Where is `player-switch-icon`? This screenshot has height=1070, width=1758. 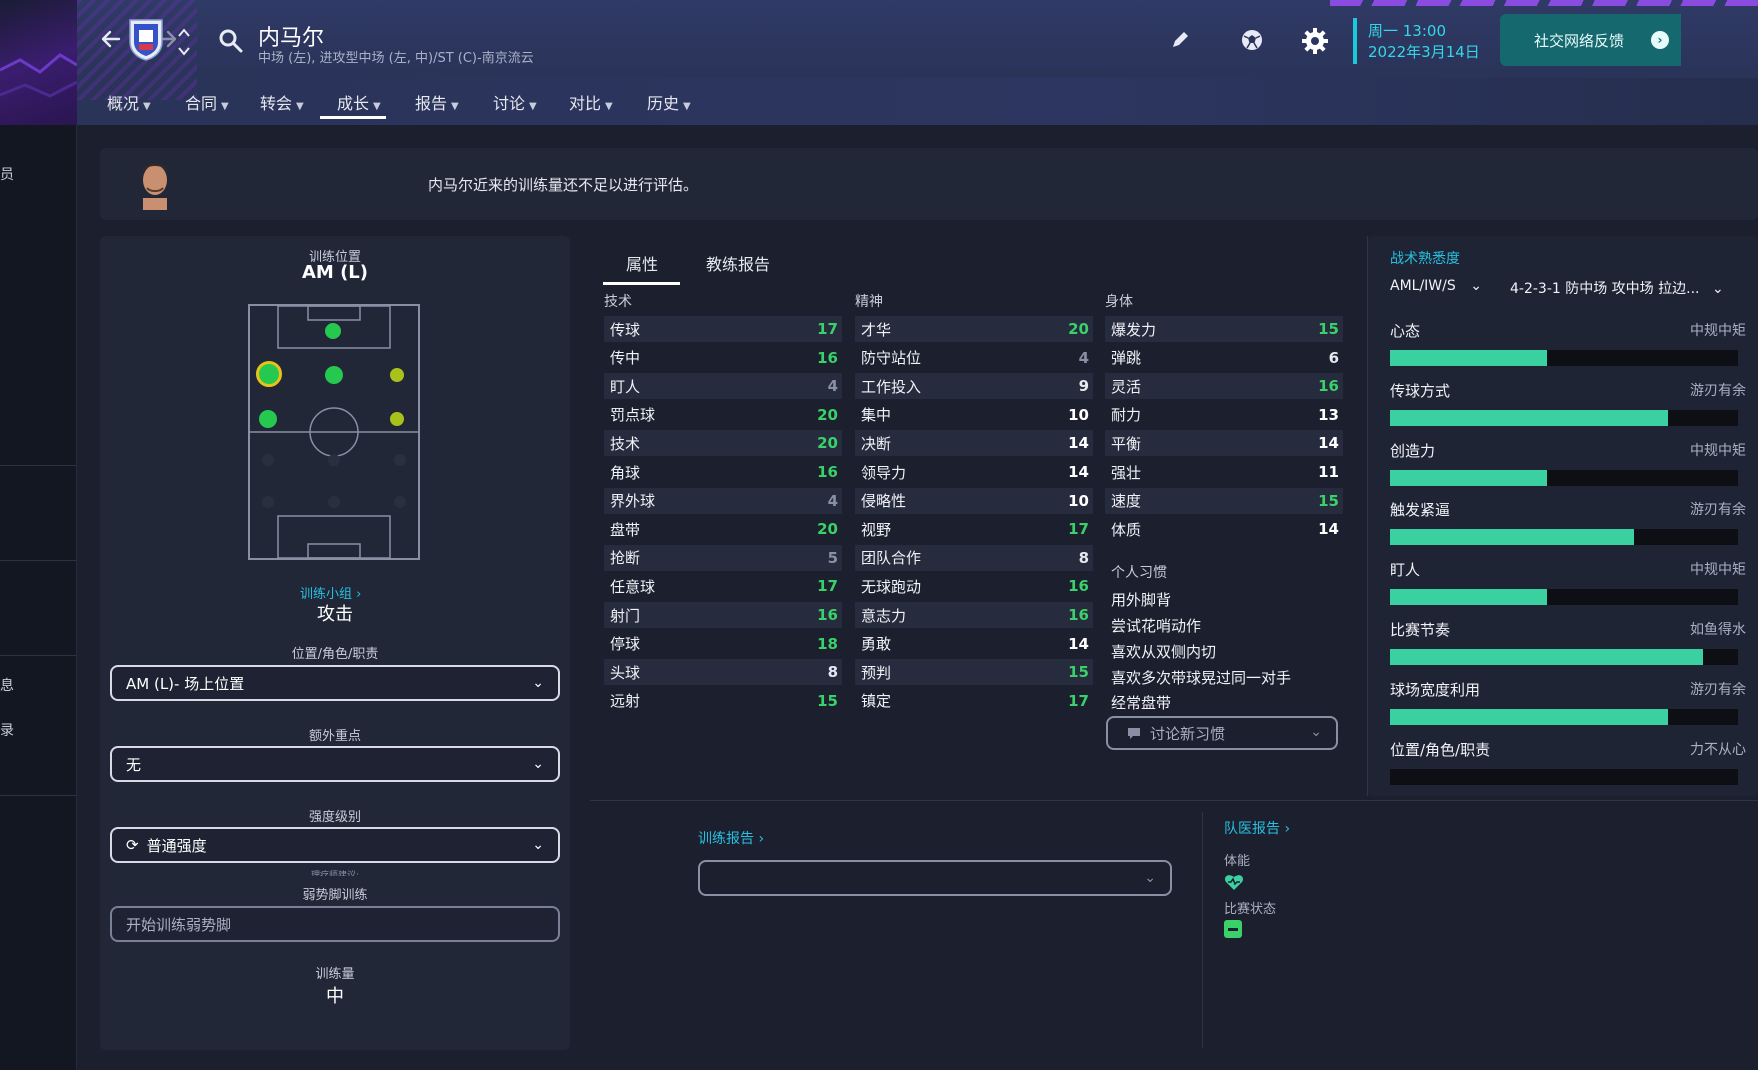 player-switch-icon is located at coordinates (184, 42).